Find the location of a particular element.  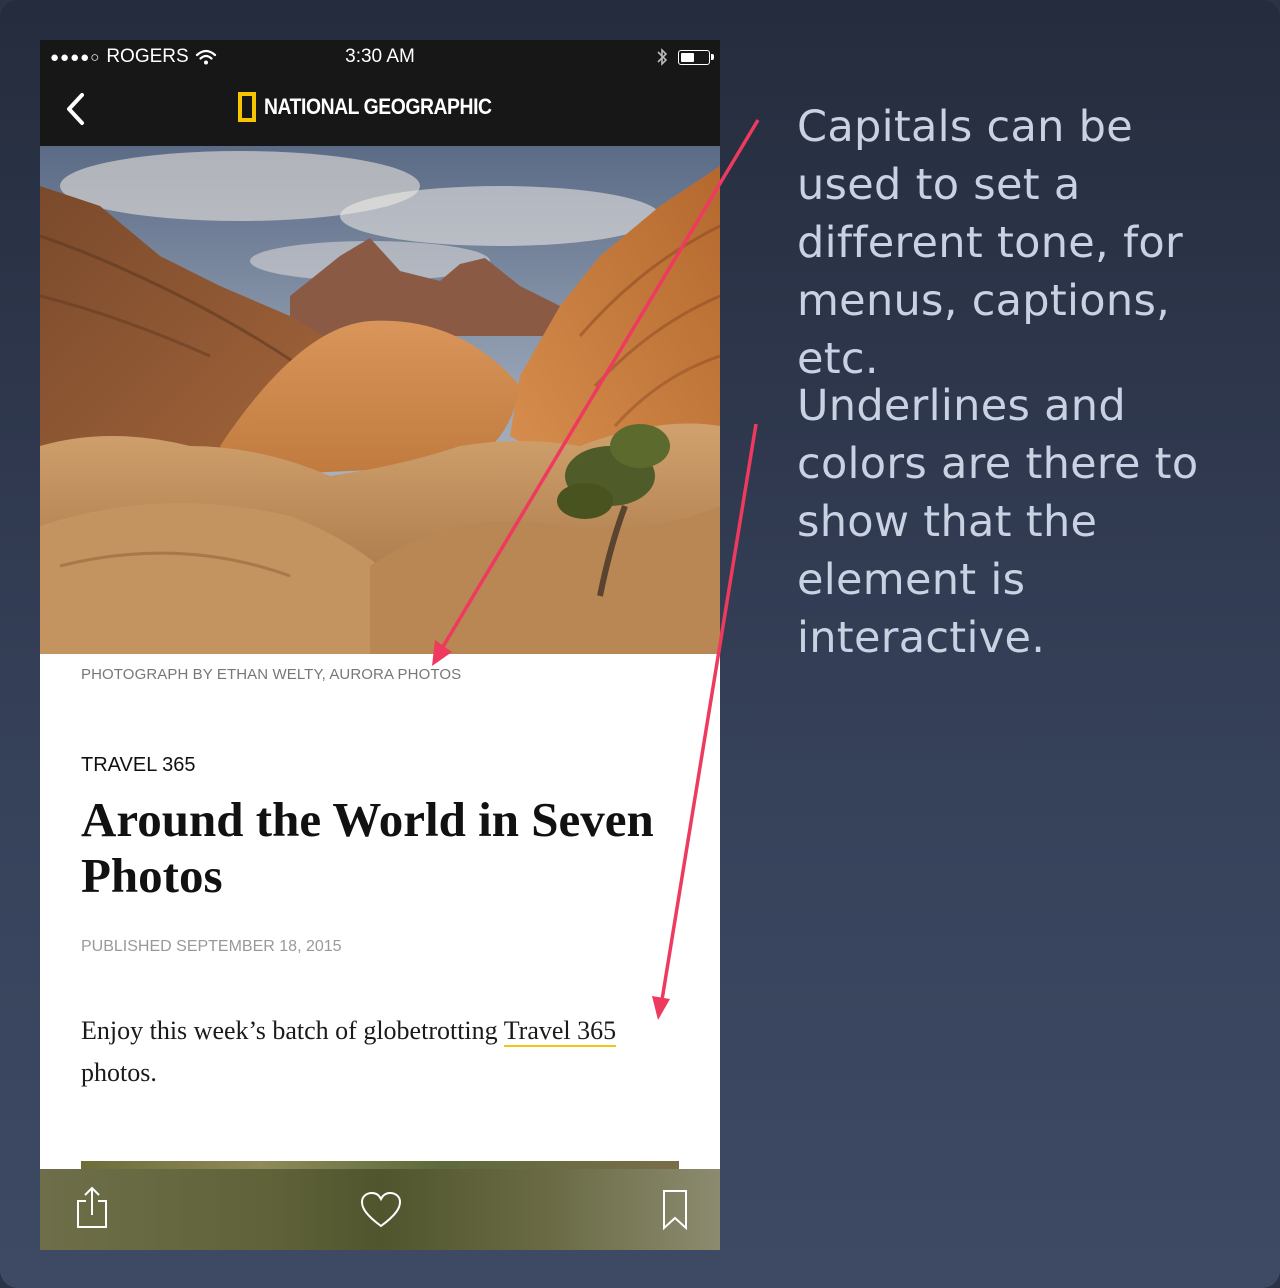

link-arrow-line is located at coordinates (708, 715).